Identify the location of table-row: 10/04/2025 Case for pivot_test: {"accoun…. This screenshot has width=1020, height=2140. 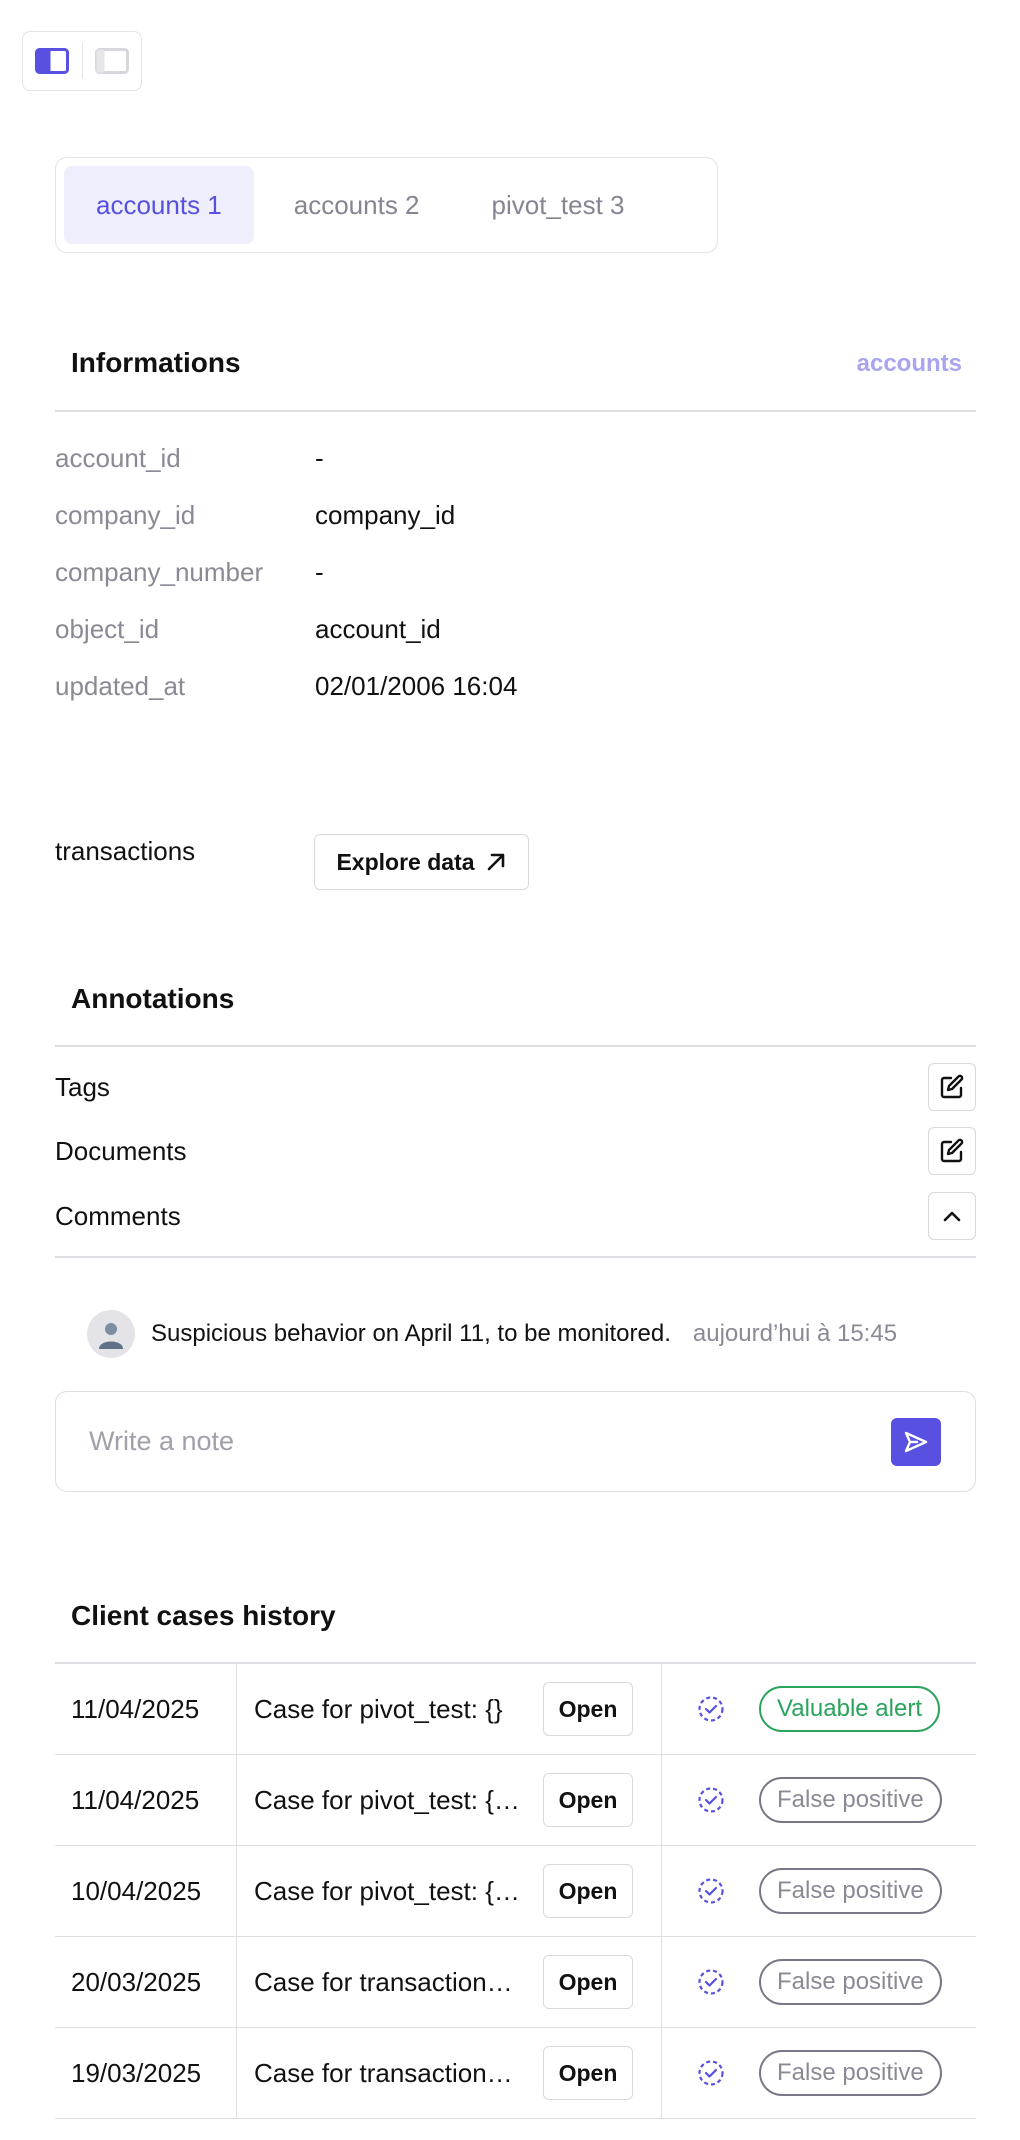
(515, 1891).